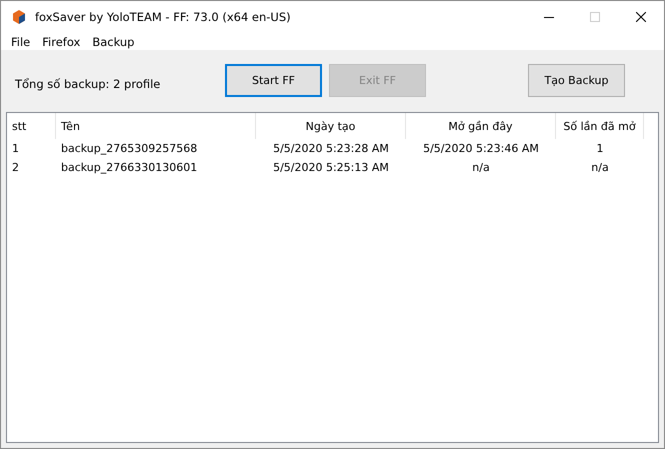 Image resolution: width=665 pixels, height=449 pixels. Describe the element at coordinates (481, 126) in the screenshot. I see `column-header: Mở gần đây` at that location.